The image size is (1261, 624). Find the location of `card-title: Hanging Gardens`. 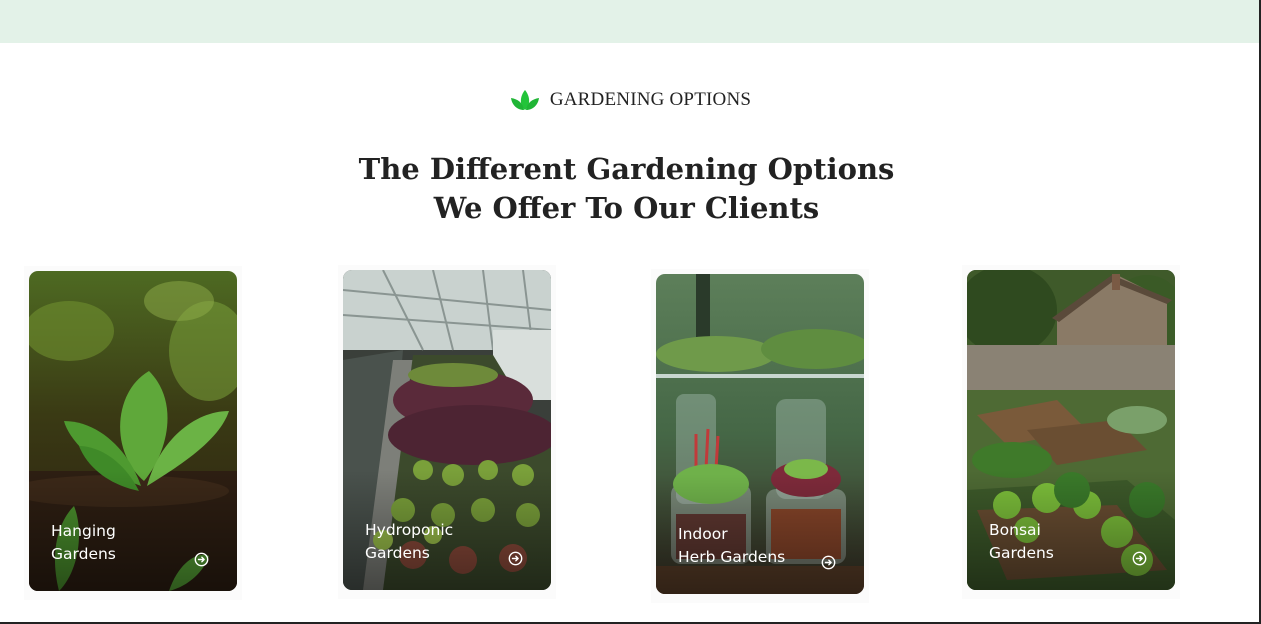

card-title: Hanging Gardens is located at coordinates (83, 543).